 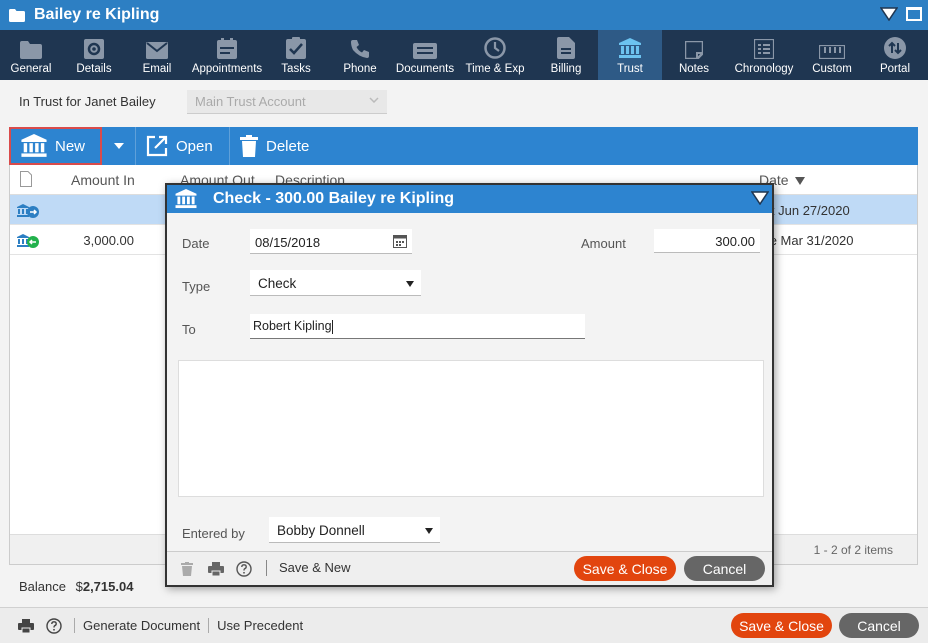 I want to click on save-new-link: Save & New, so click(x=308, y=568).